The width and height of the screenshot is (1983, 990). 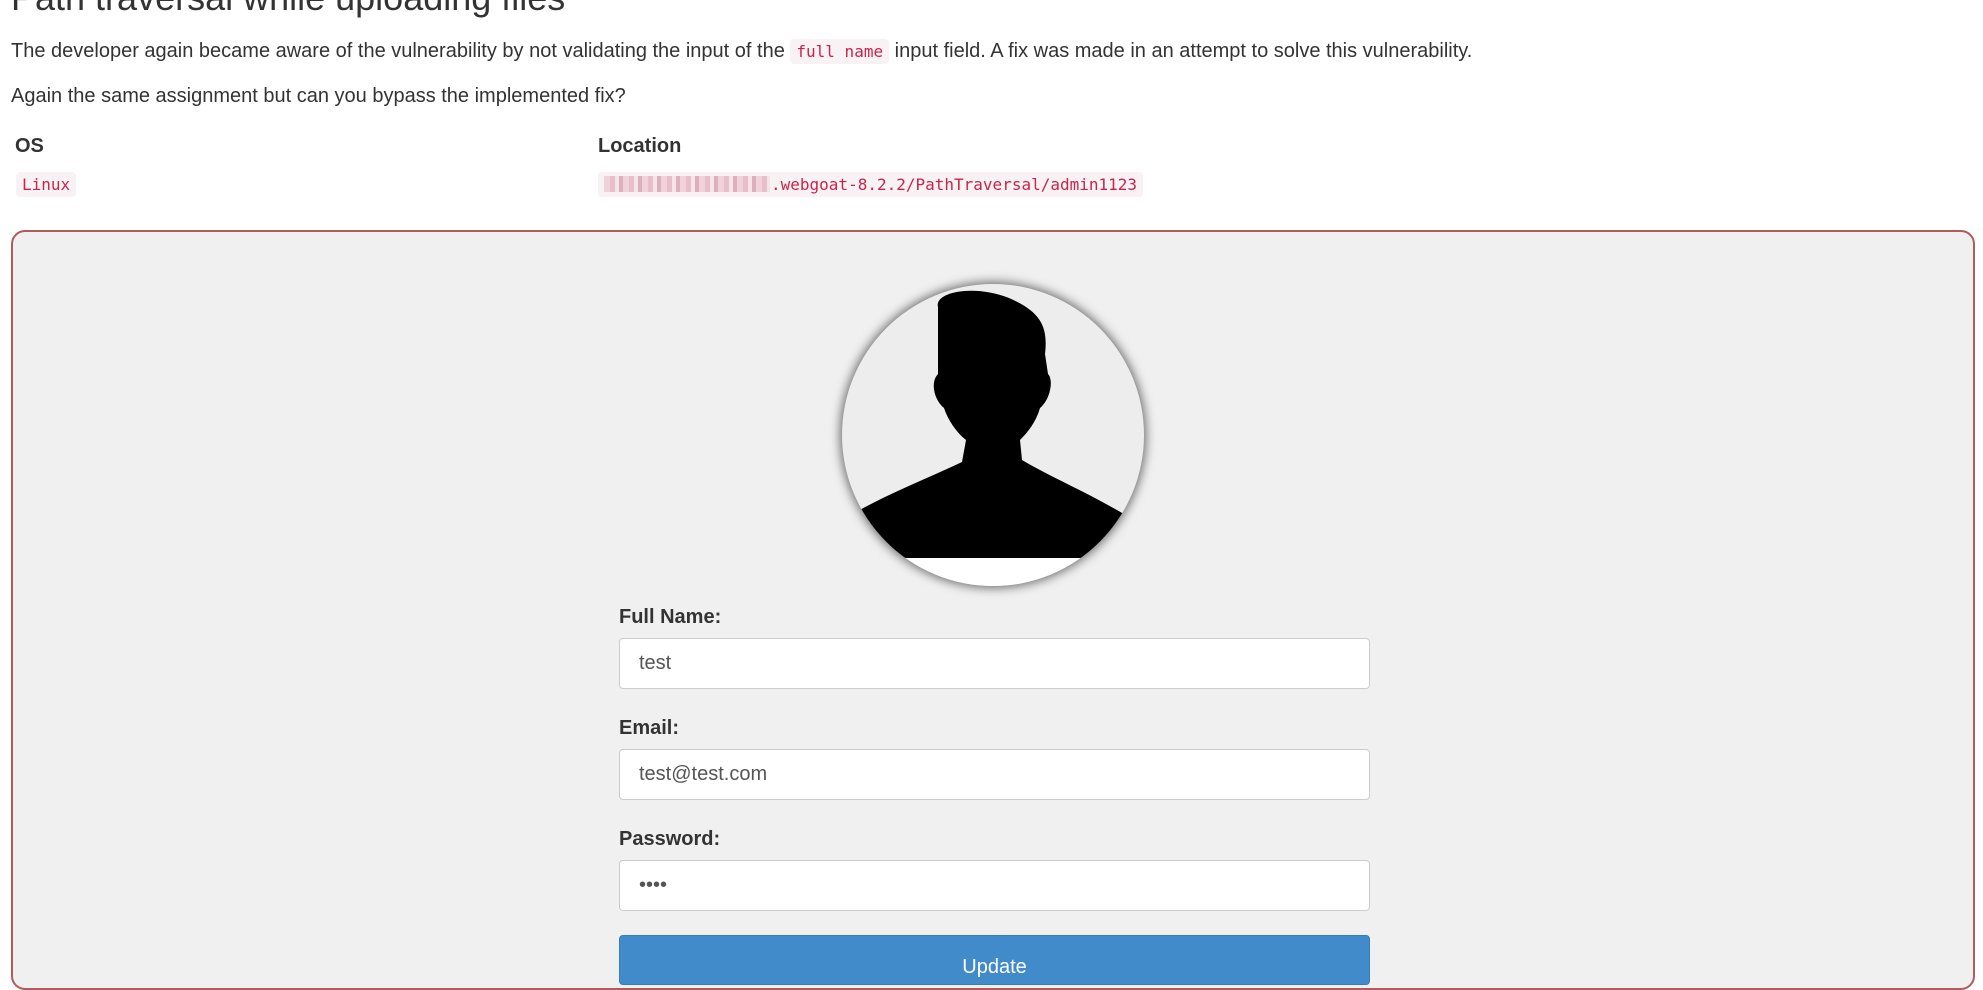 What do you see at coordinates (649, 728) in the screenshot?
I see `email-label: Email:` at bounding box center [649, 728].